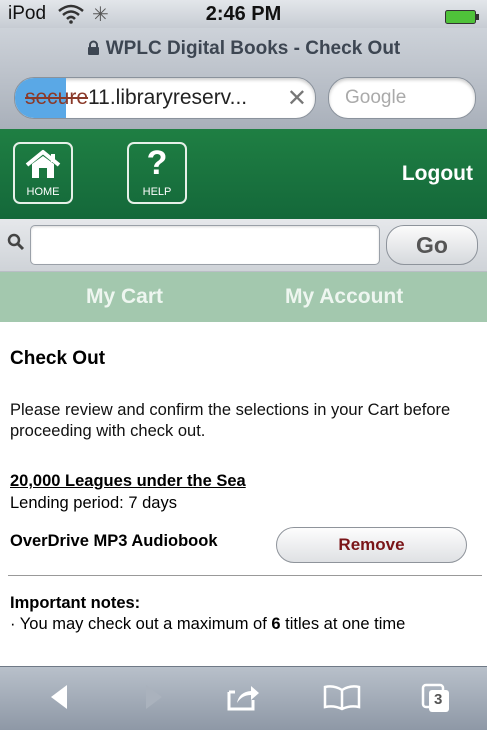  What do you see at coordinates (342, 699) in the screenshot?
I see `bookmarks-icon` at bounding box center [342, 699].